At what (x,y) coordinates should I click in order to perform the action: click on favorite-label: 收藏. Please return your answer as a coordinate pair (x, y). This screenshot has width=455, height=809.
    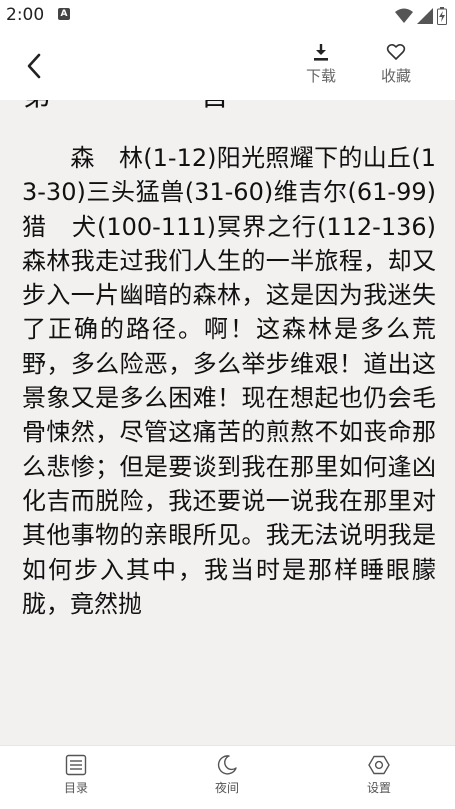
    Looking at the image, I should click on (395, 76).